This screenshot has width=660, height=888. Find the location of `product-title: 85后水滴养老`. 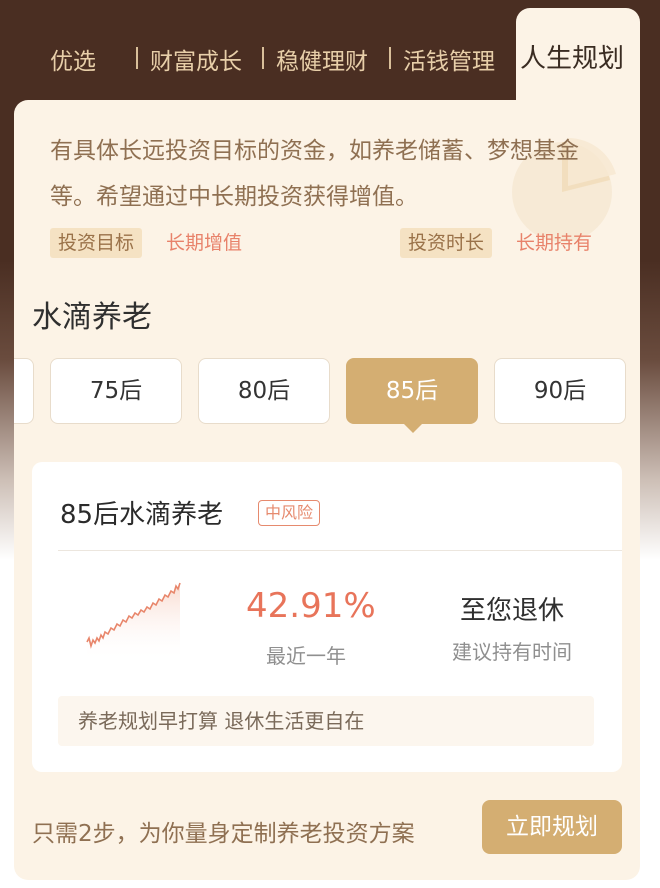

product-title: 85后水滴养老 is located at coordinates (142, 515).